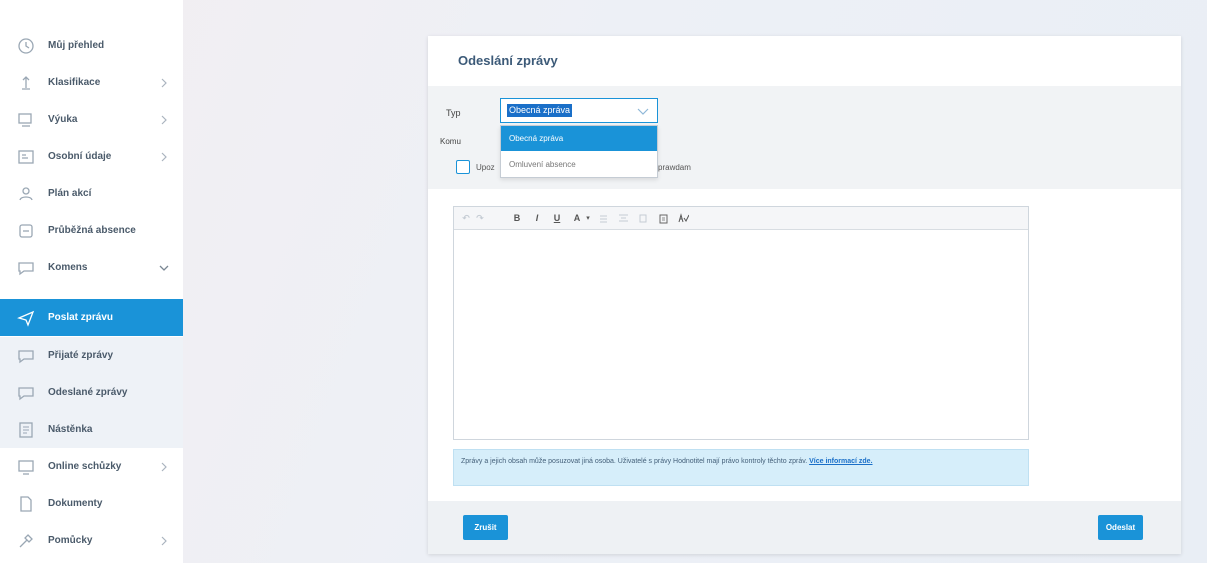 This screenshot has width=1207, height=563. What do you see at coordinates (68, 267) in the screenshot?
I see `sidebar-item-label: Komens` at bounding box center [68, 267].